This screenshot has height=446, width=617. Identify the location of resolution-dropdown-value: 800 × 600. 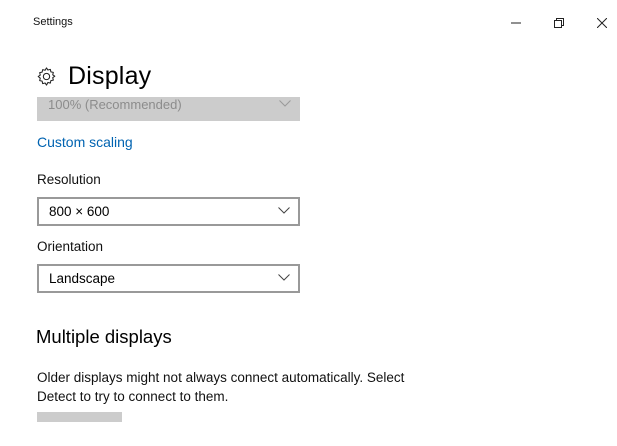
(79, 211).